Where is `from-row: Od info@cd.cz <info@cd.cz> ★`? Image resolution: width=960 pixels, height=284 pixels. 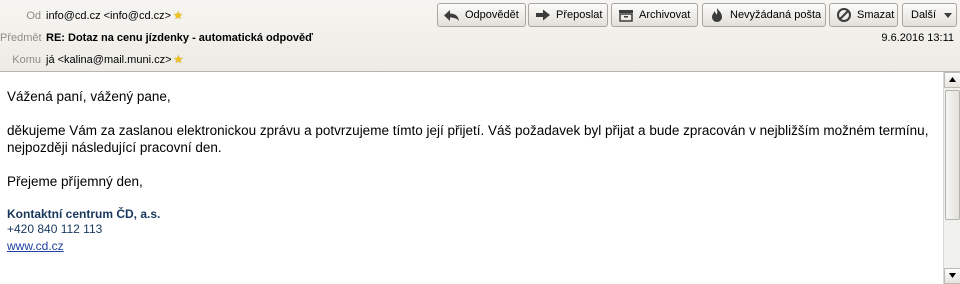 from-row: Od info@cd.cz <info@cd.cz> ★ is located at coordinates (92, 16).